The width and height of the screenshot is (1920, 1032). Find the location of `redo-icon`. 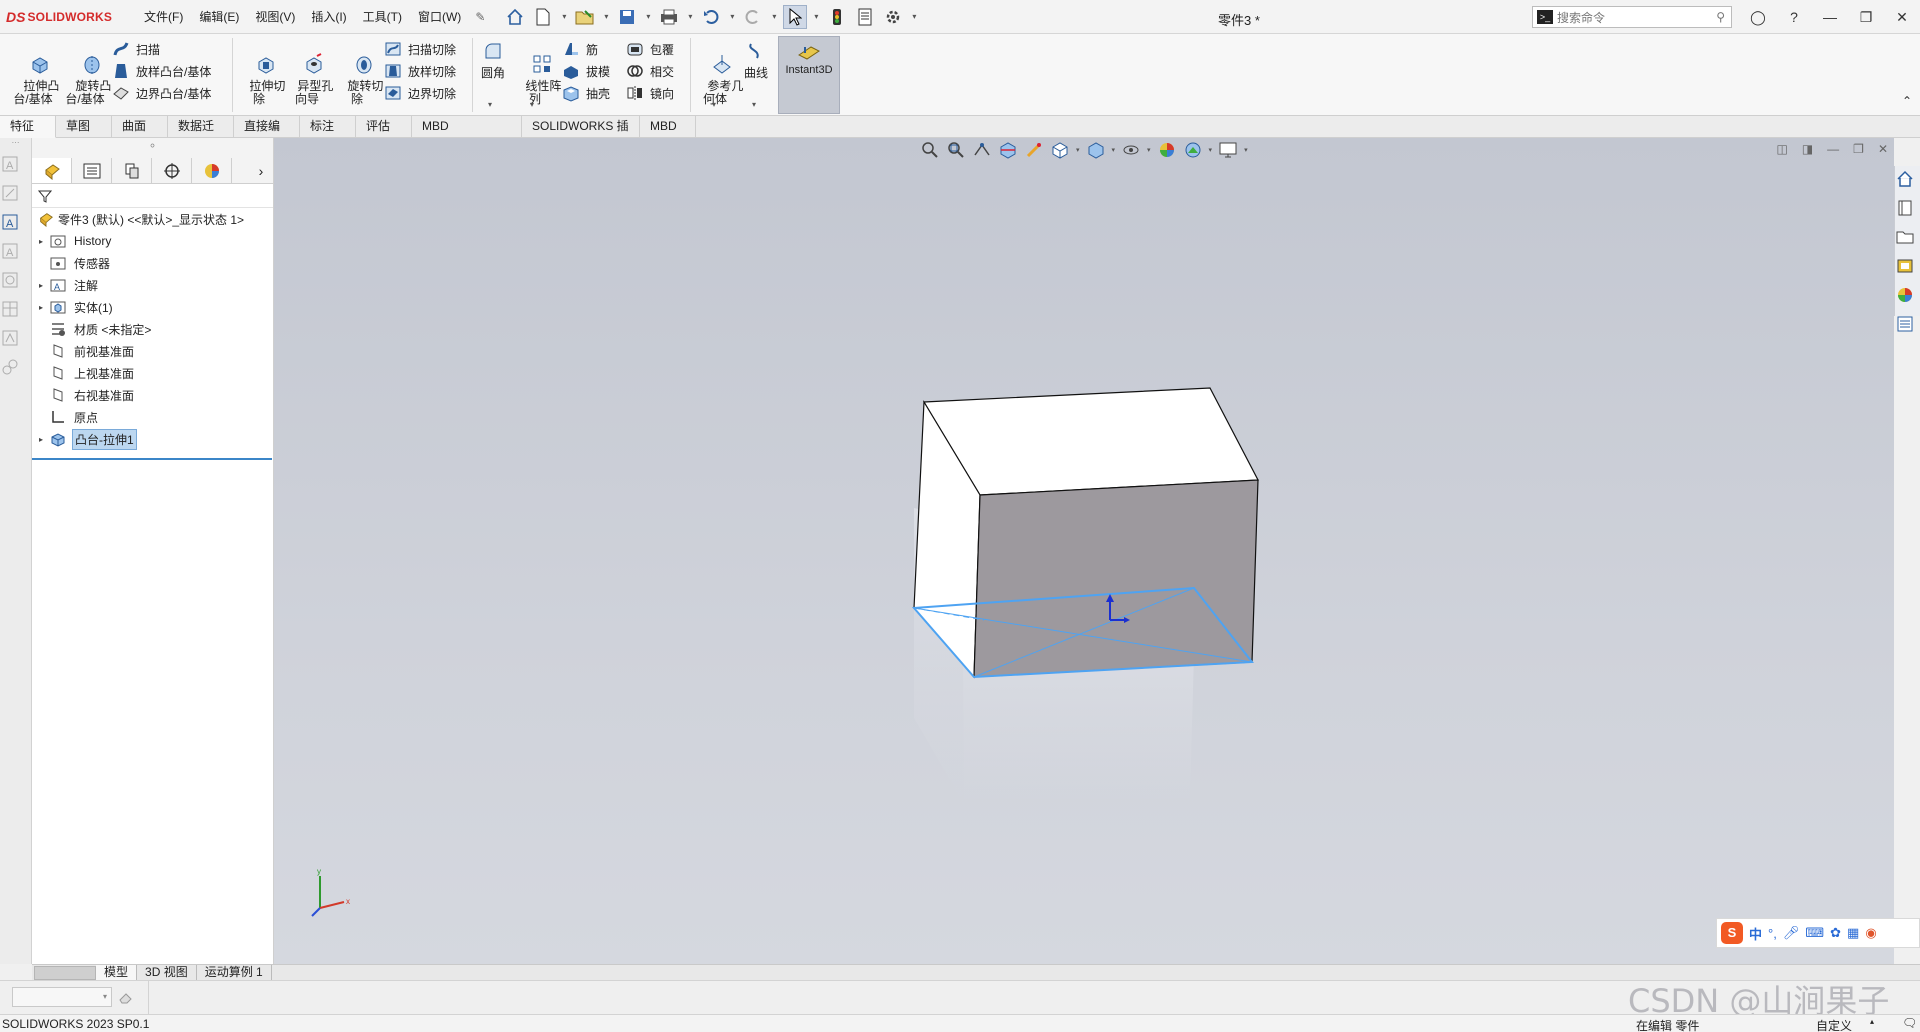

redo-icon is located at coordinates (753, 17).